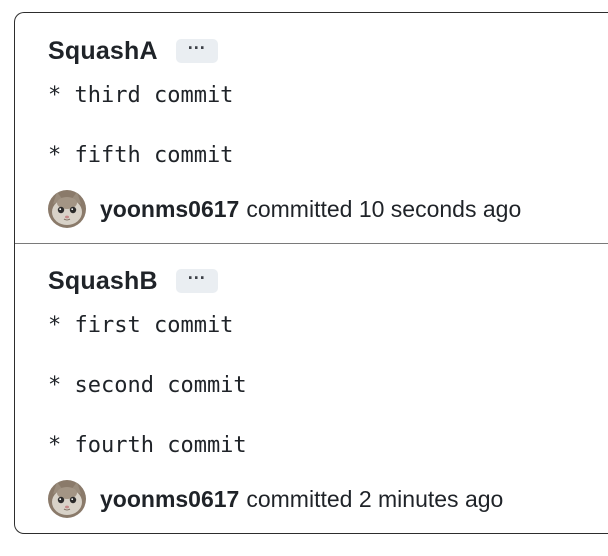 The width and height of the screenshot is (608, 556). What do you see at coordinates (147, 445) in the screenshot?
I see `commit-message-line: * fourth commit` at bounding box center [147, 445].